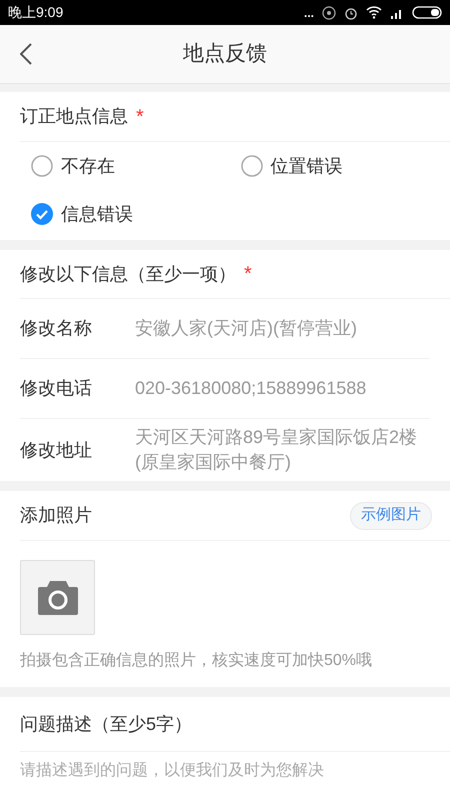 This screenshot has height=800, width=450. Describe the element at coordinates (106, 724) in the screenshot. I see `section-title: 问题描述（至少5字）` at that location.